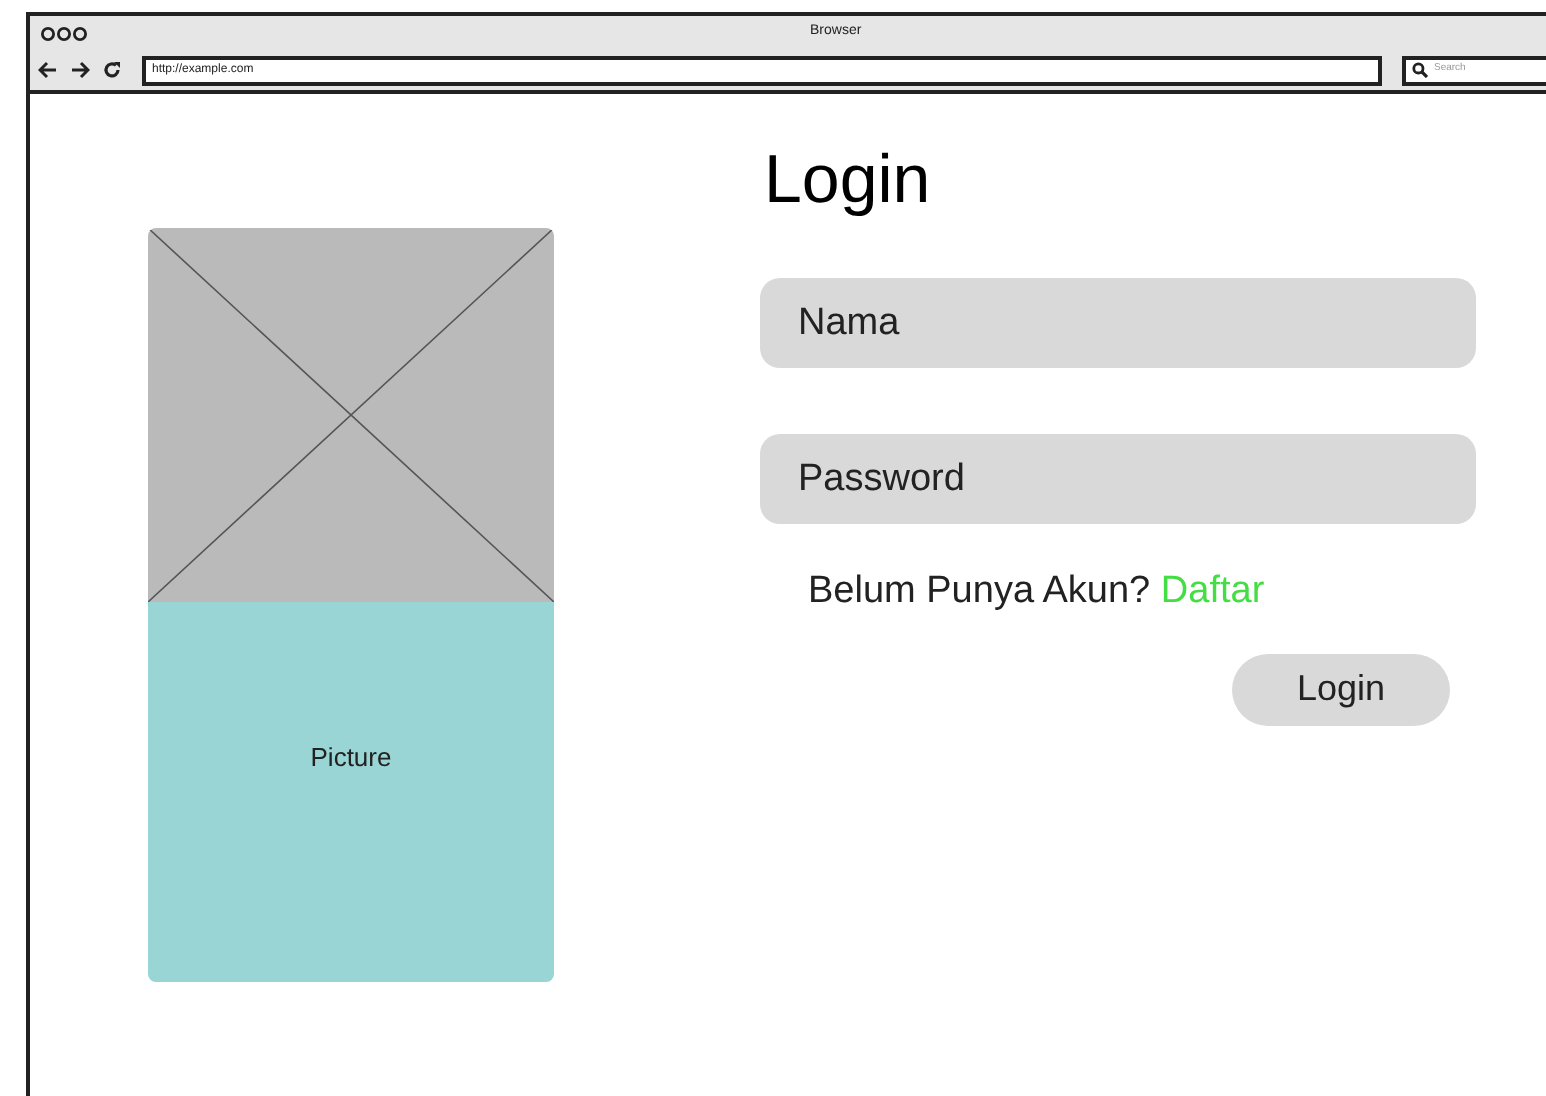 The width and height of the screenshot is (1546, 1096). I want to click on reload-icon, so click(112, 70).